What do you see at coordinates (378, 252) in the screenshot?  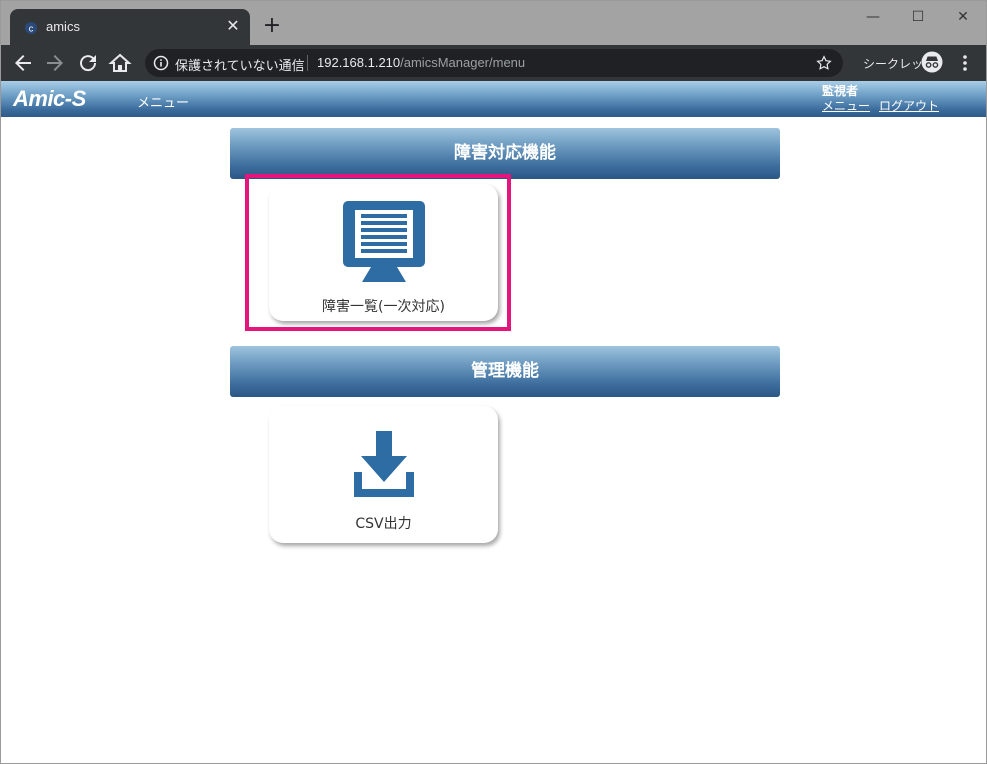 I see `selection-highlight` at bounding box center [378, 252].